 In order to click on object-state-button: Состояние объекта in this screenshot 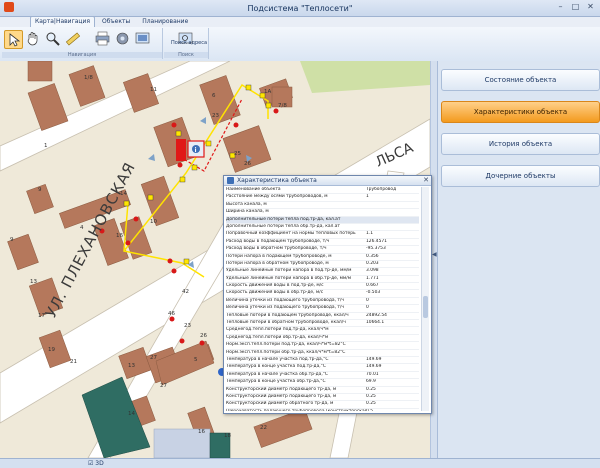, I will do `click(520, 80)`.